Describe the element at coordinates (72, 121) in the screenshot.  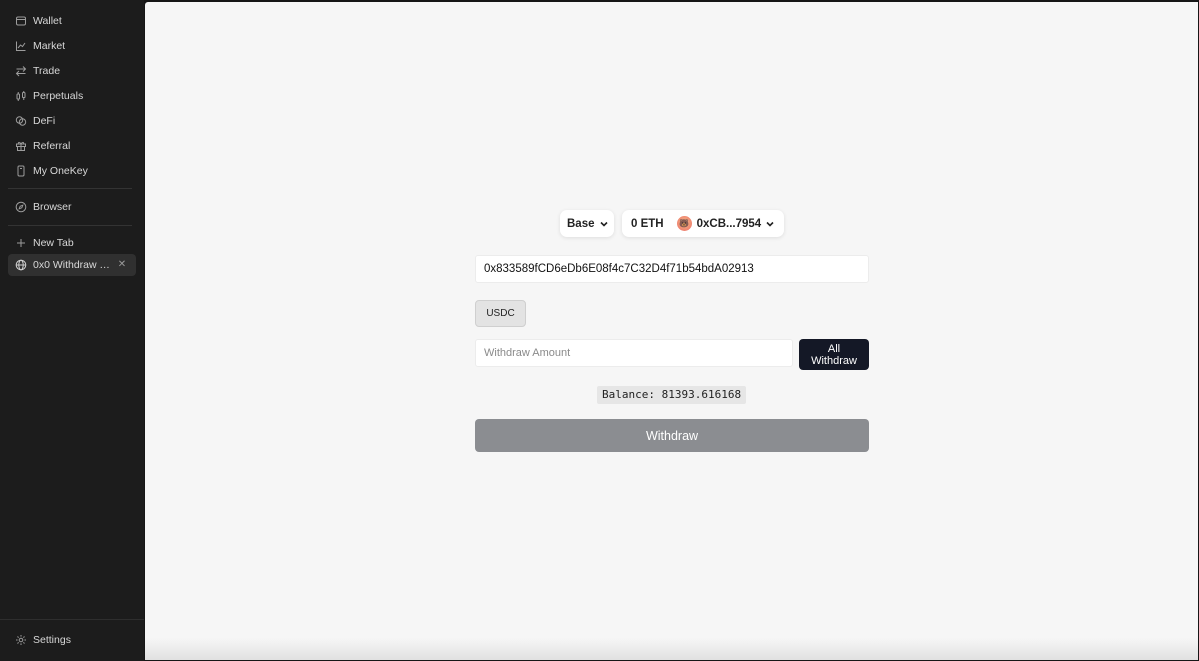
I see `sidebar-item-defi: DeFi` at that location.